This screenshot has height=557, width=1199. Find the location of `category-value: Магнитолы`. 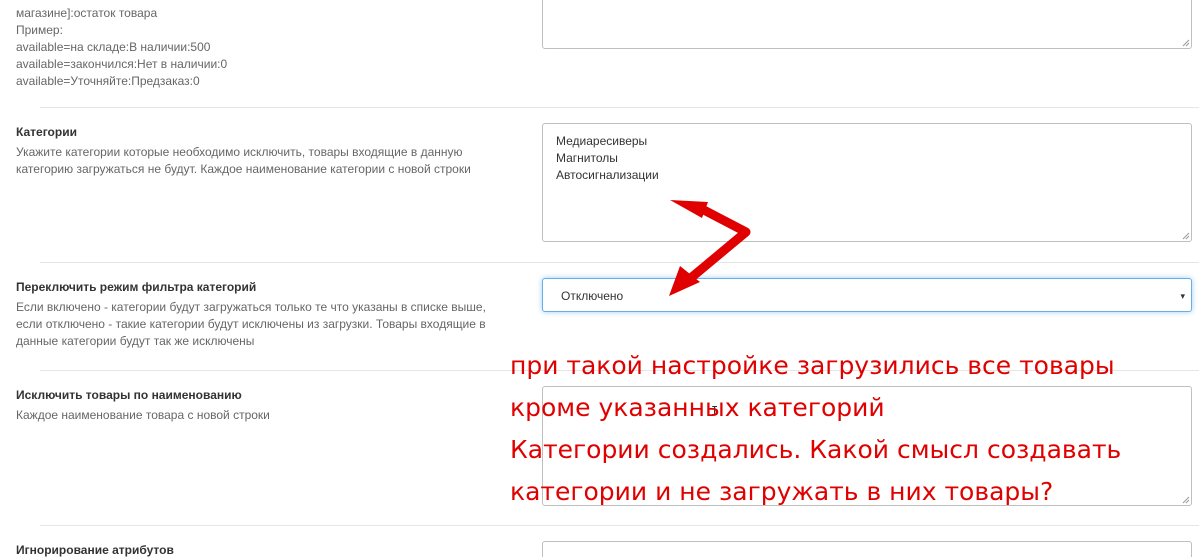

category-value: Магнитолы is located at coordinates (587, 158).